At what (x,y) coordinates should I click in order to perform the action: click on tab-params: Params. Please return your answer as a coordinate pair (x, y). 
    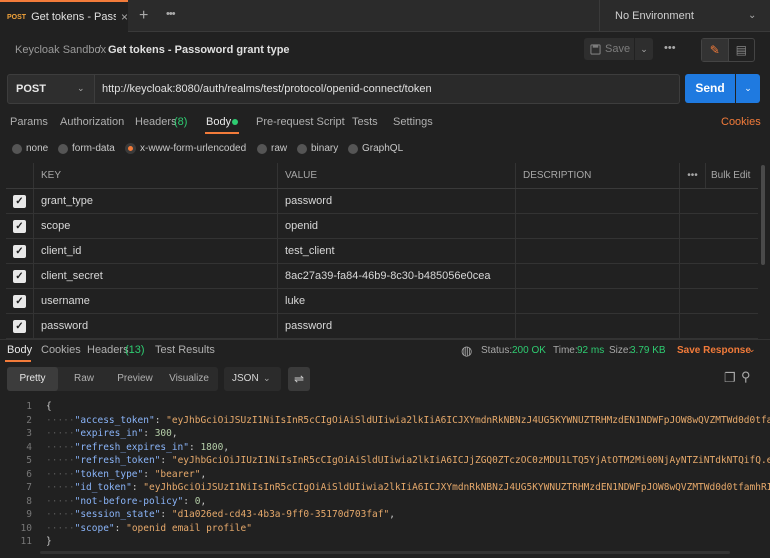
    Looking at the image, I should click on (29, 122).